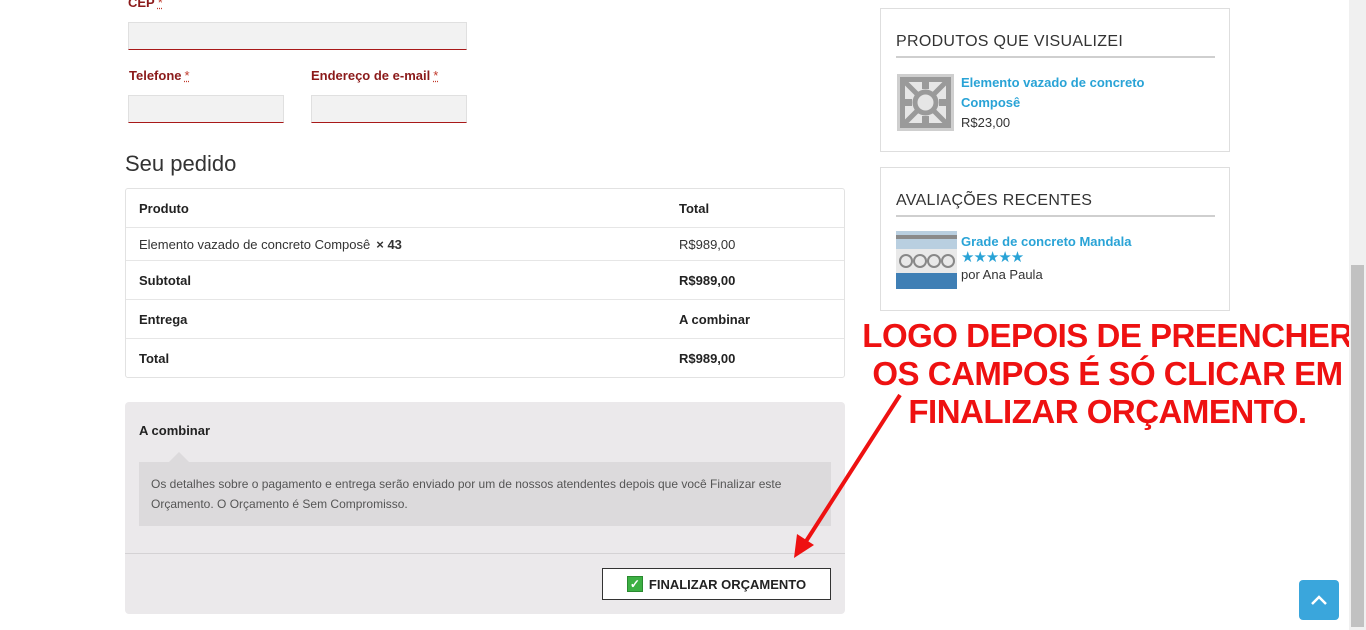  Describe the element at coordinates (727, 584) in the screenshot. I see `finalize-quote-label: FINALIZAR ORÇAMENTO` at that location.